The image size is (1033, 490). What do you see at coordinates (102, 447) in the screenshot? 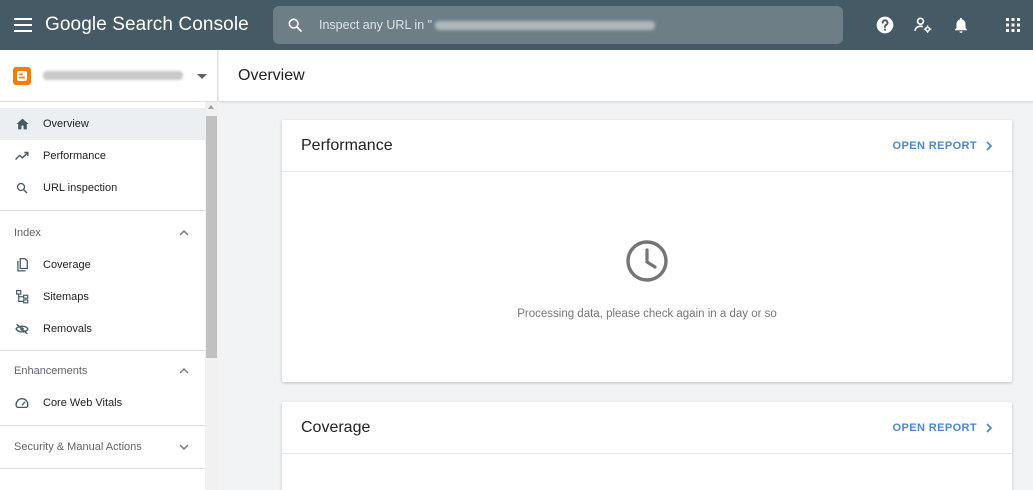
I see `section-header-security-manual-actions: Security & Manual Actions` at bounding box center [102, 447].